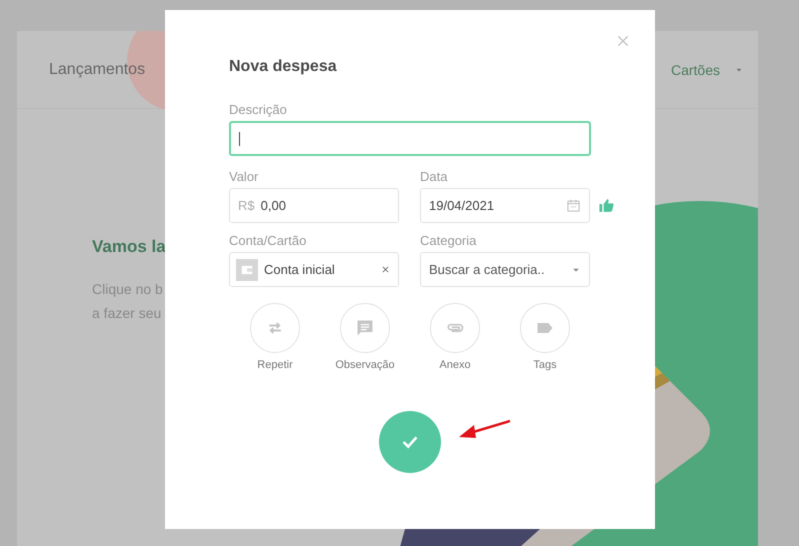  I want to click on select-placeholder: Buscar a categoria.., so click(487, 269).